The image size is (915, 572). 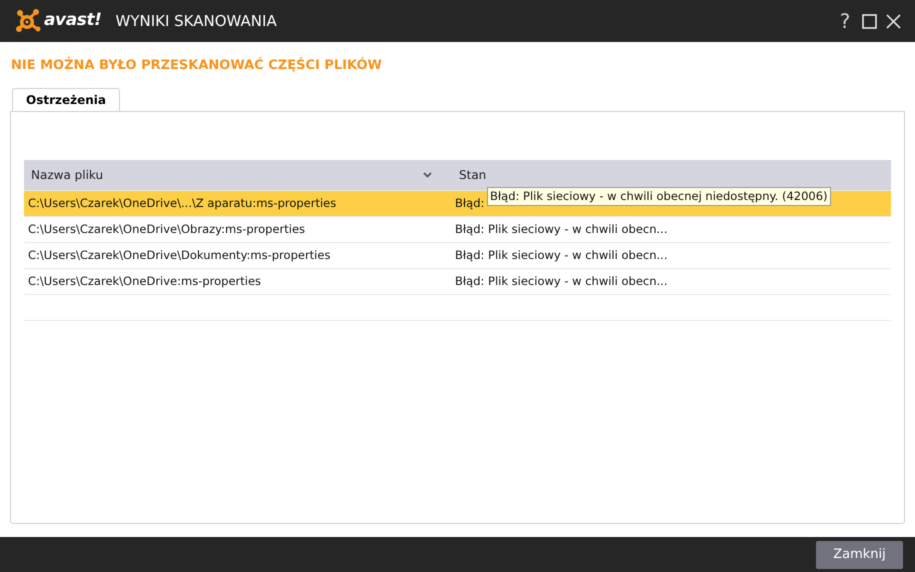 What do you see at coordinates (671, 175) in the screenshot?
I see `column-header: Stan` at bounding box center [671, 175].